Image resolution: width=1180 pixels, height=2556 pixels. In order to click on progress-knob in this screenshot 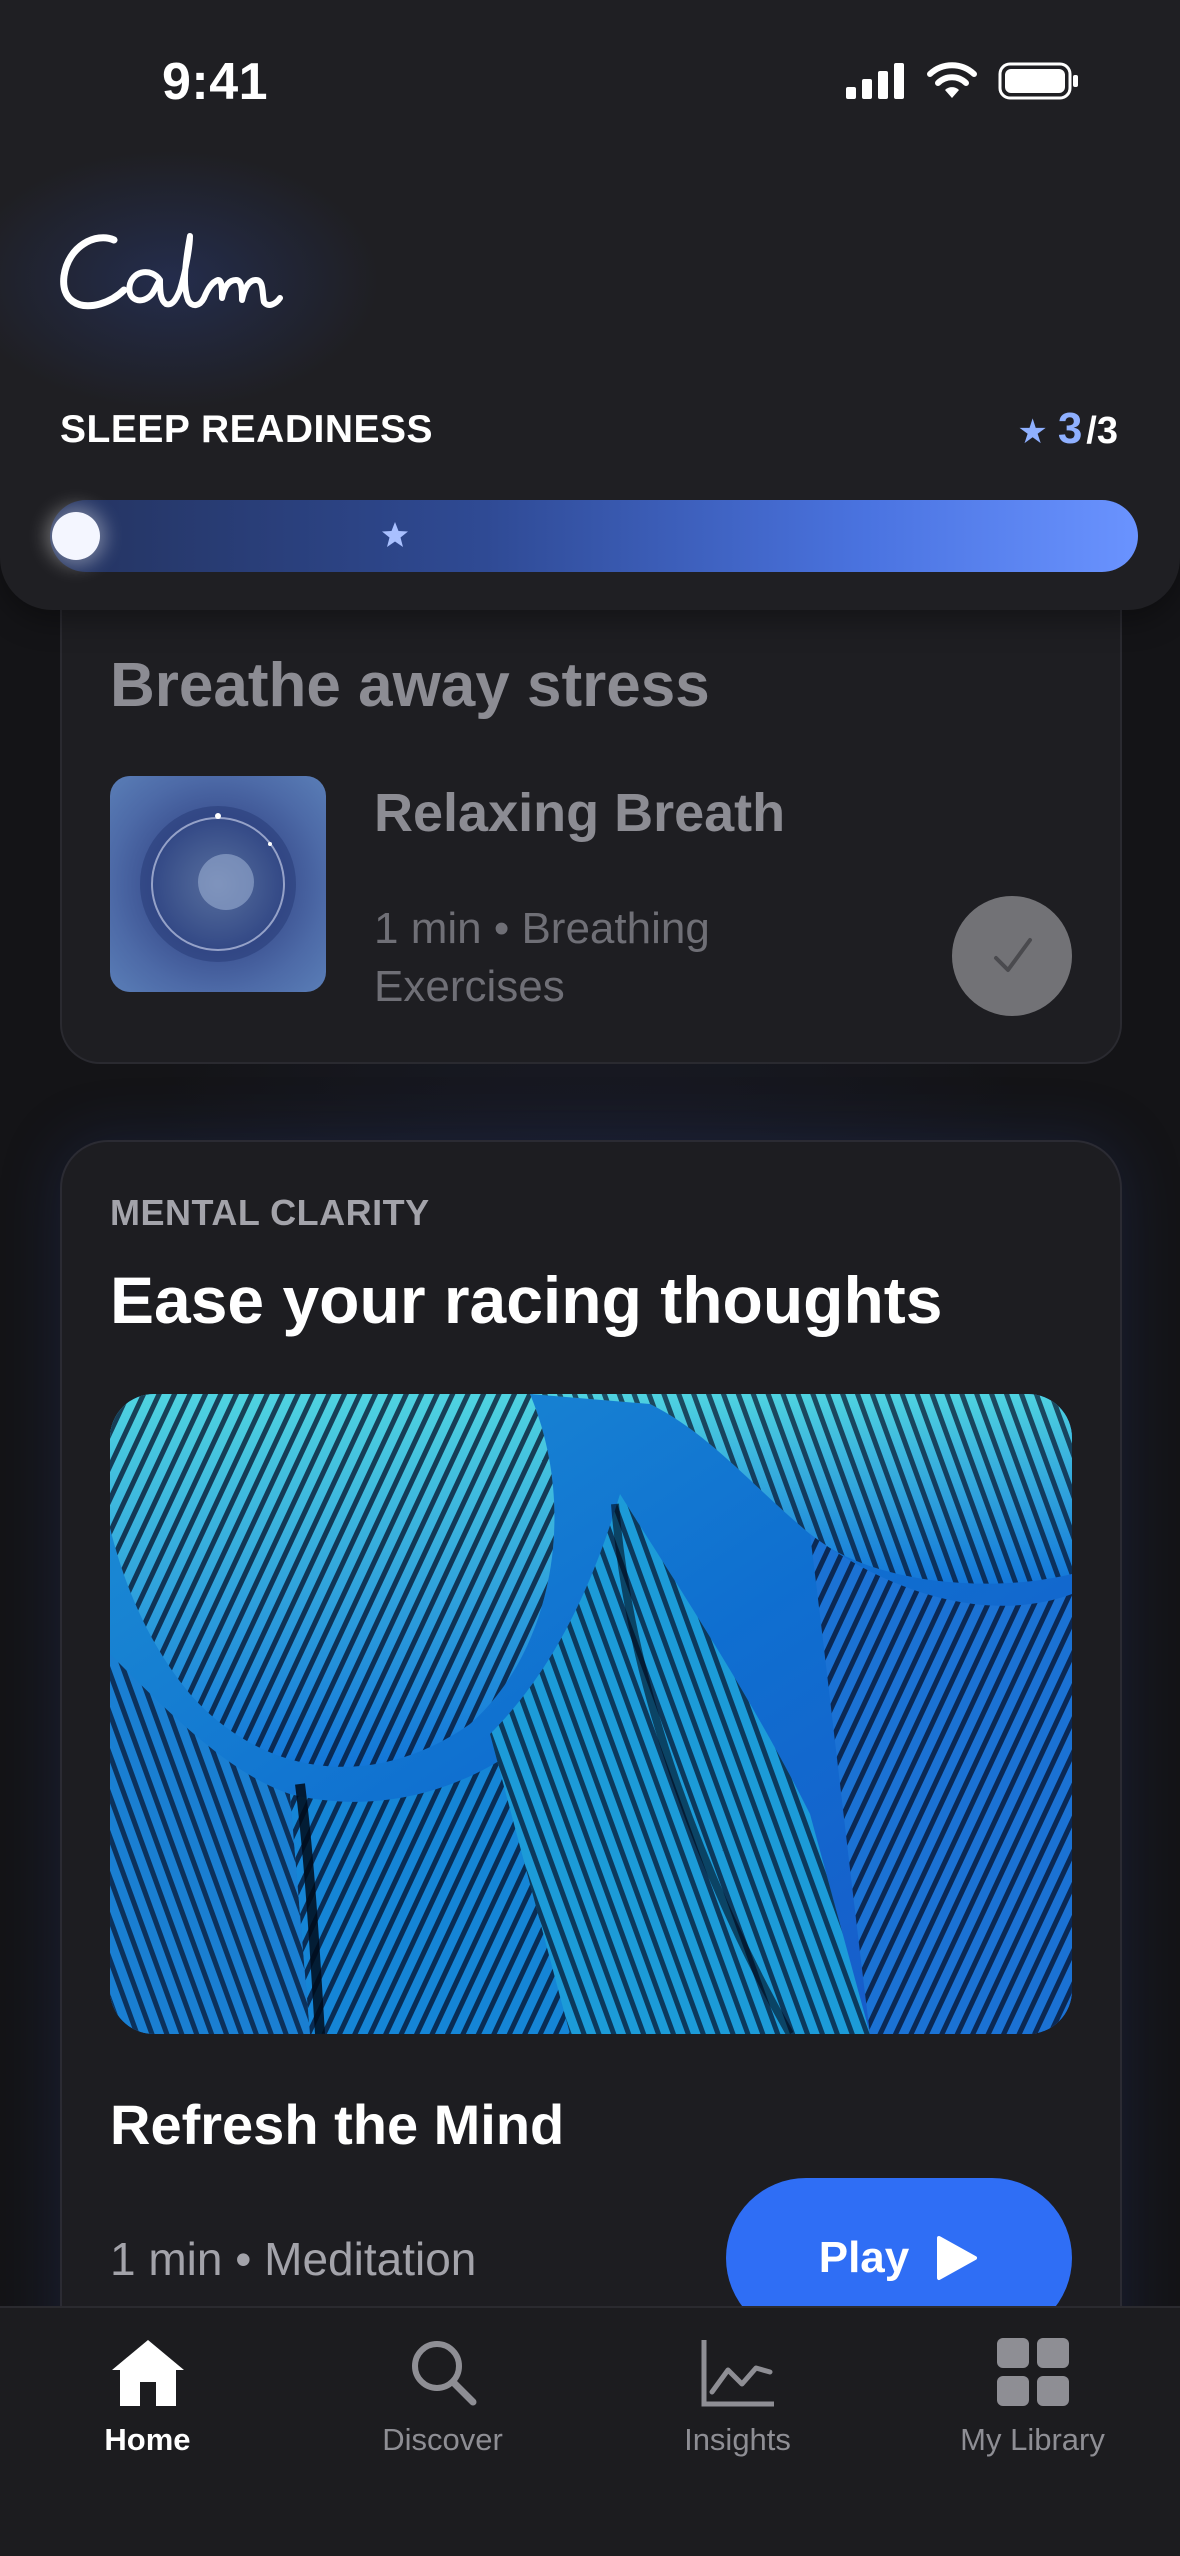, I will do `click(76, 536)`.